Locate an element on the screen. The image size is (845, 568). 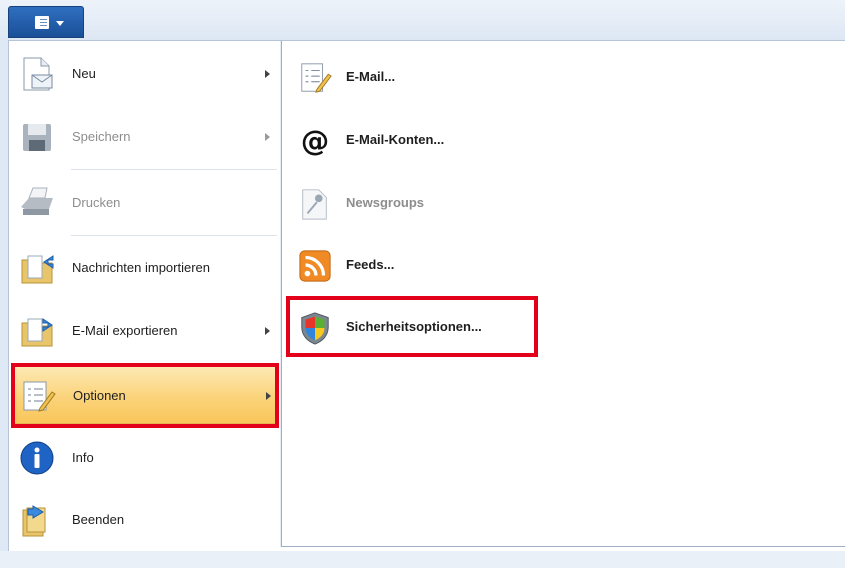
menu-item-label: Info is located at coordinates (83, 457).